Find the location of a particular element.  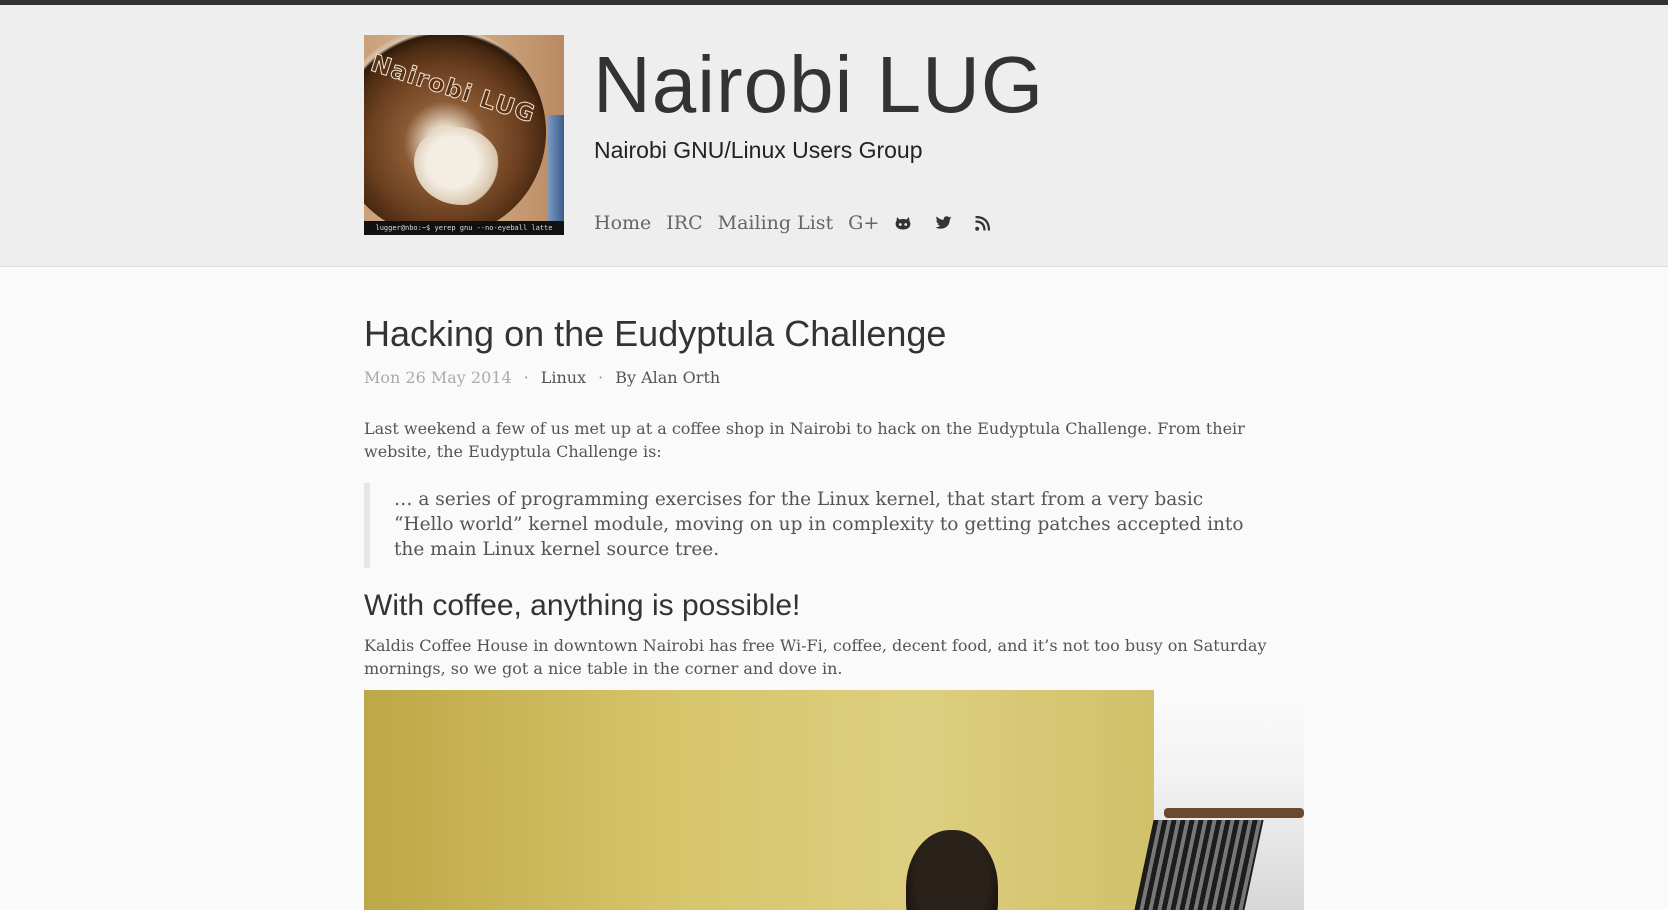

site-subtitle: Nairobi GNU/Linux Users Group is located at coordinates (758, 150).